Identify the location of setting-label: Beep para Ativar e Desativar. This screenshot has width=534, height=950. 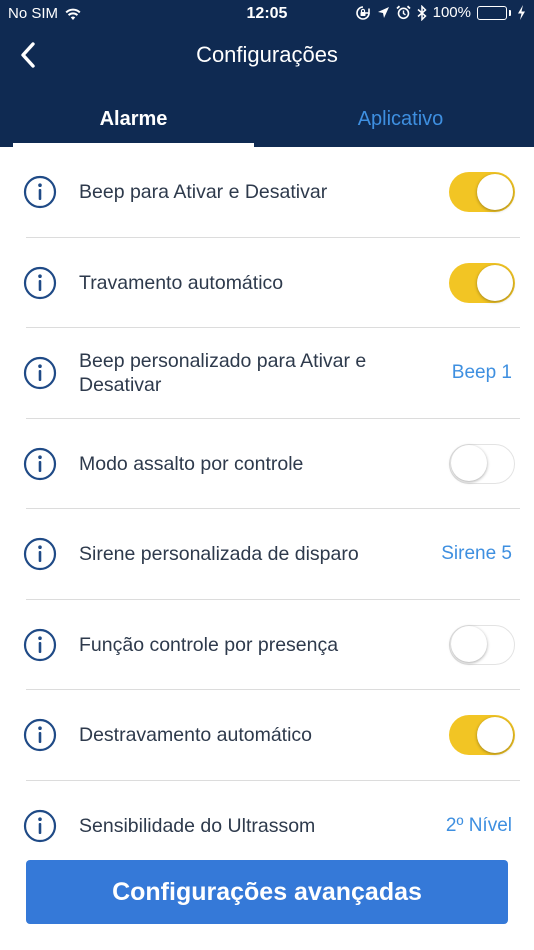
(203, 192).